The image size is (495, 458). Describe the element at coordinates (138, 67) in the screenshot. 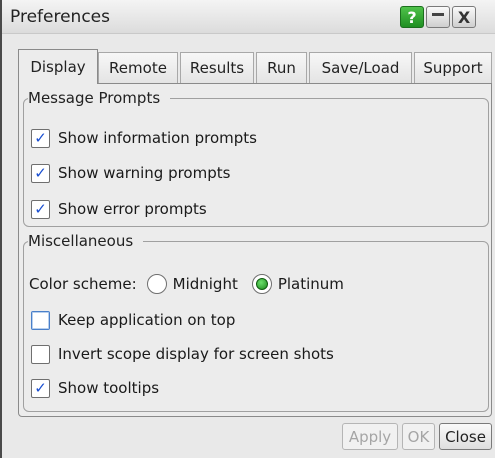

I see `tab-remote: Remote` at that location.